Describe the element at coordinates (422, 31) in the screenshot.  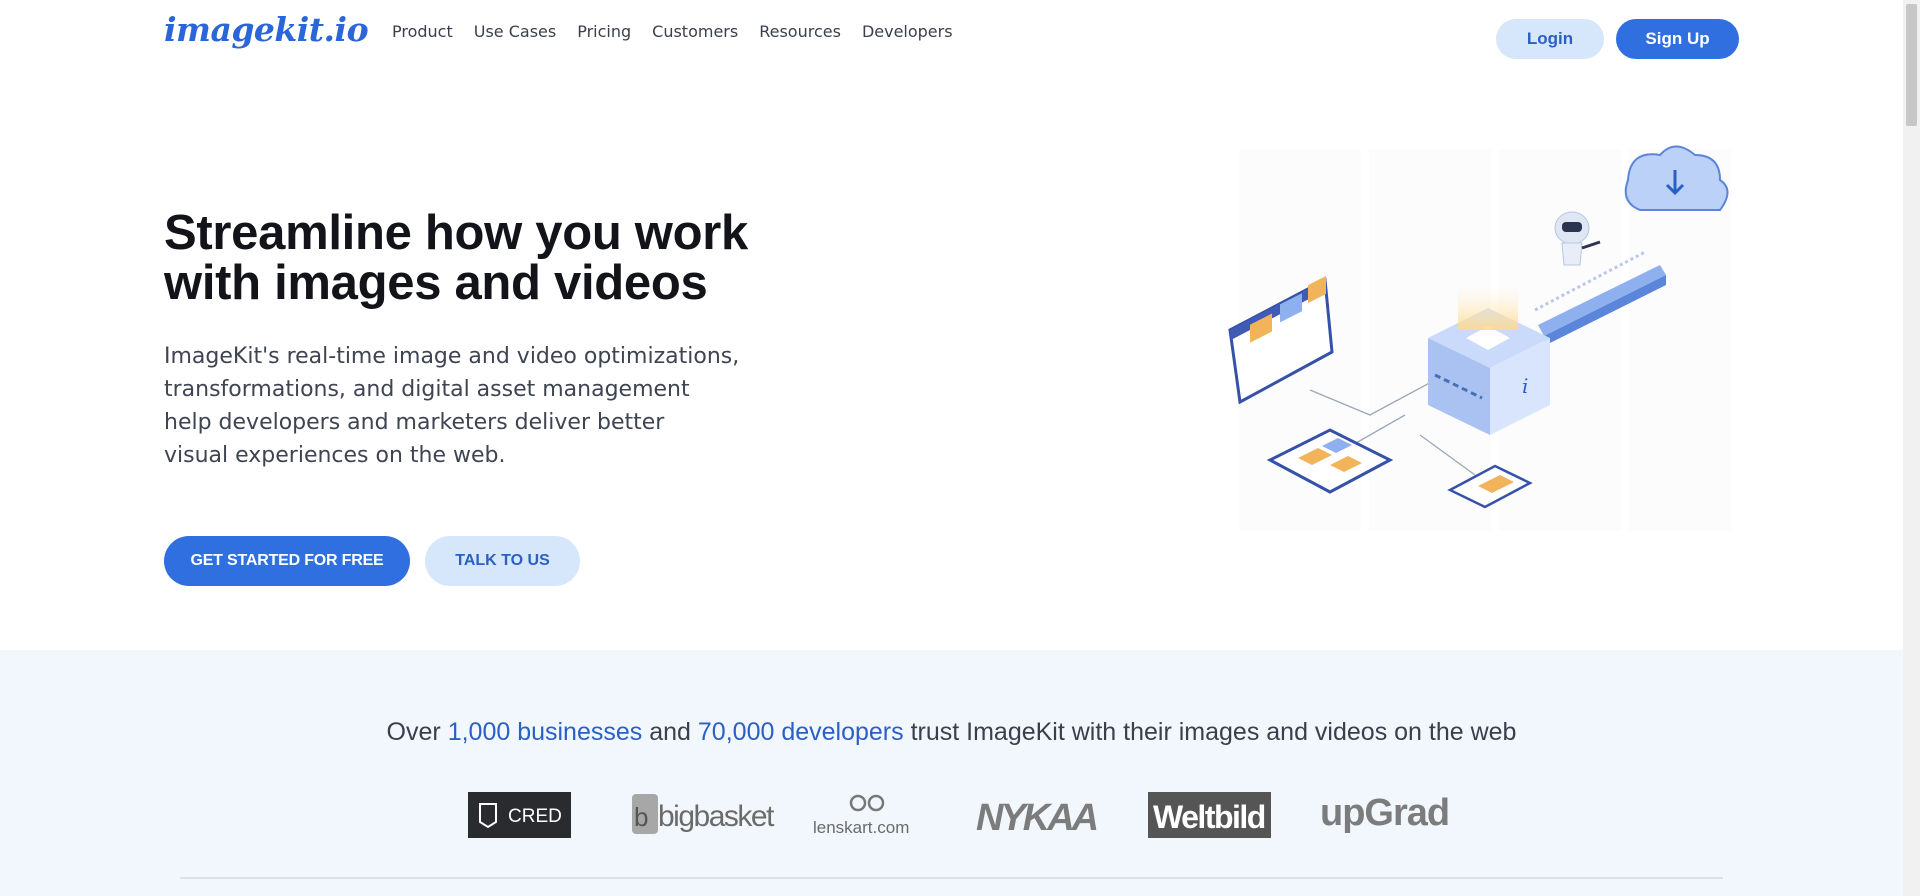
I see `menu-item-product: Product` at that location.